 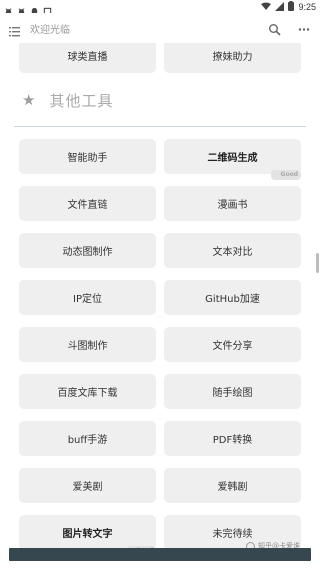 I want to click on tool-button: 文件分享, so click(x=232, y=344).